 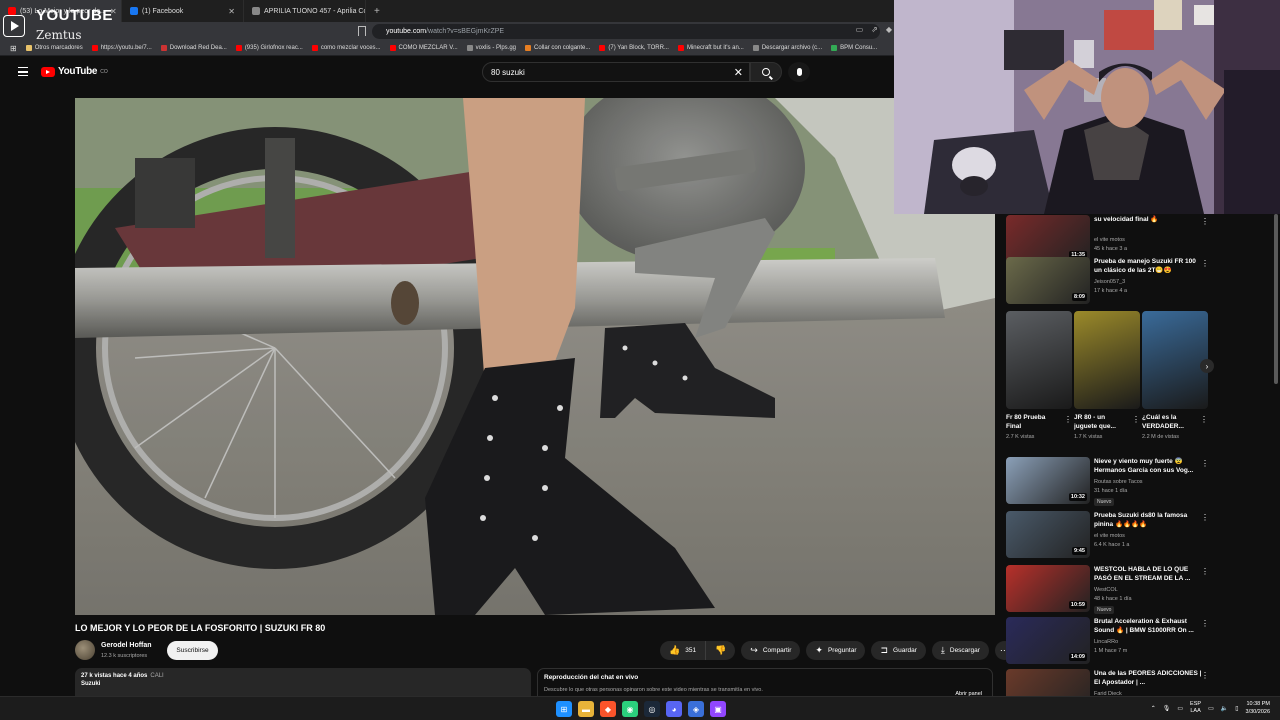 What do you see at coordinates (564, 709) in the screenshot?
I see `windows-icon: ⊞` at bounding box center [564, 709].